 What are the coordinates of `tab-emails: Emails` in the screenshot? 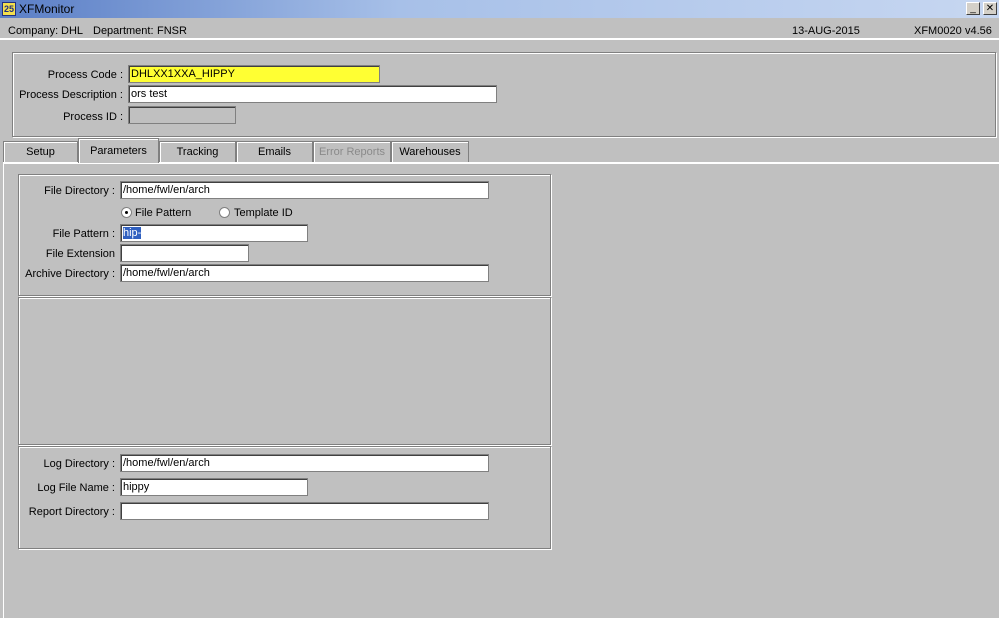 It's located at (274, 151).